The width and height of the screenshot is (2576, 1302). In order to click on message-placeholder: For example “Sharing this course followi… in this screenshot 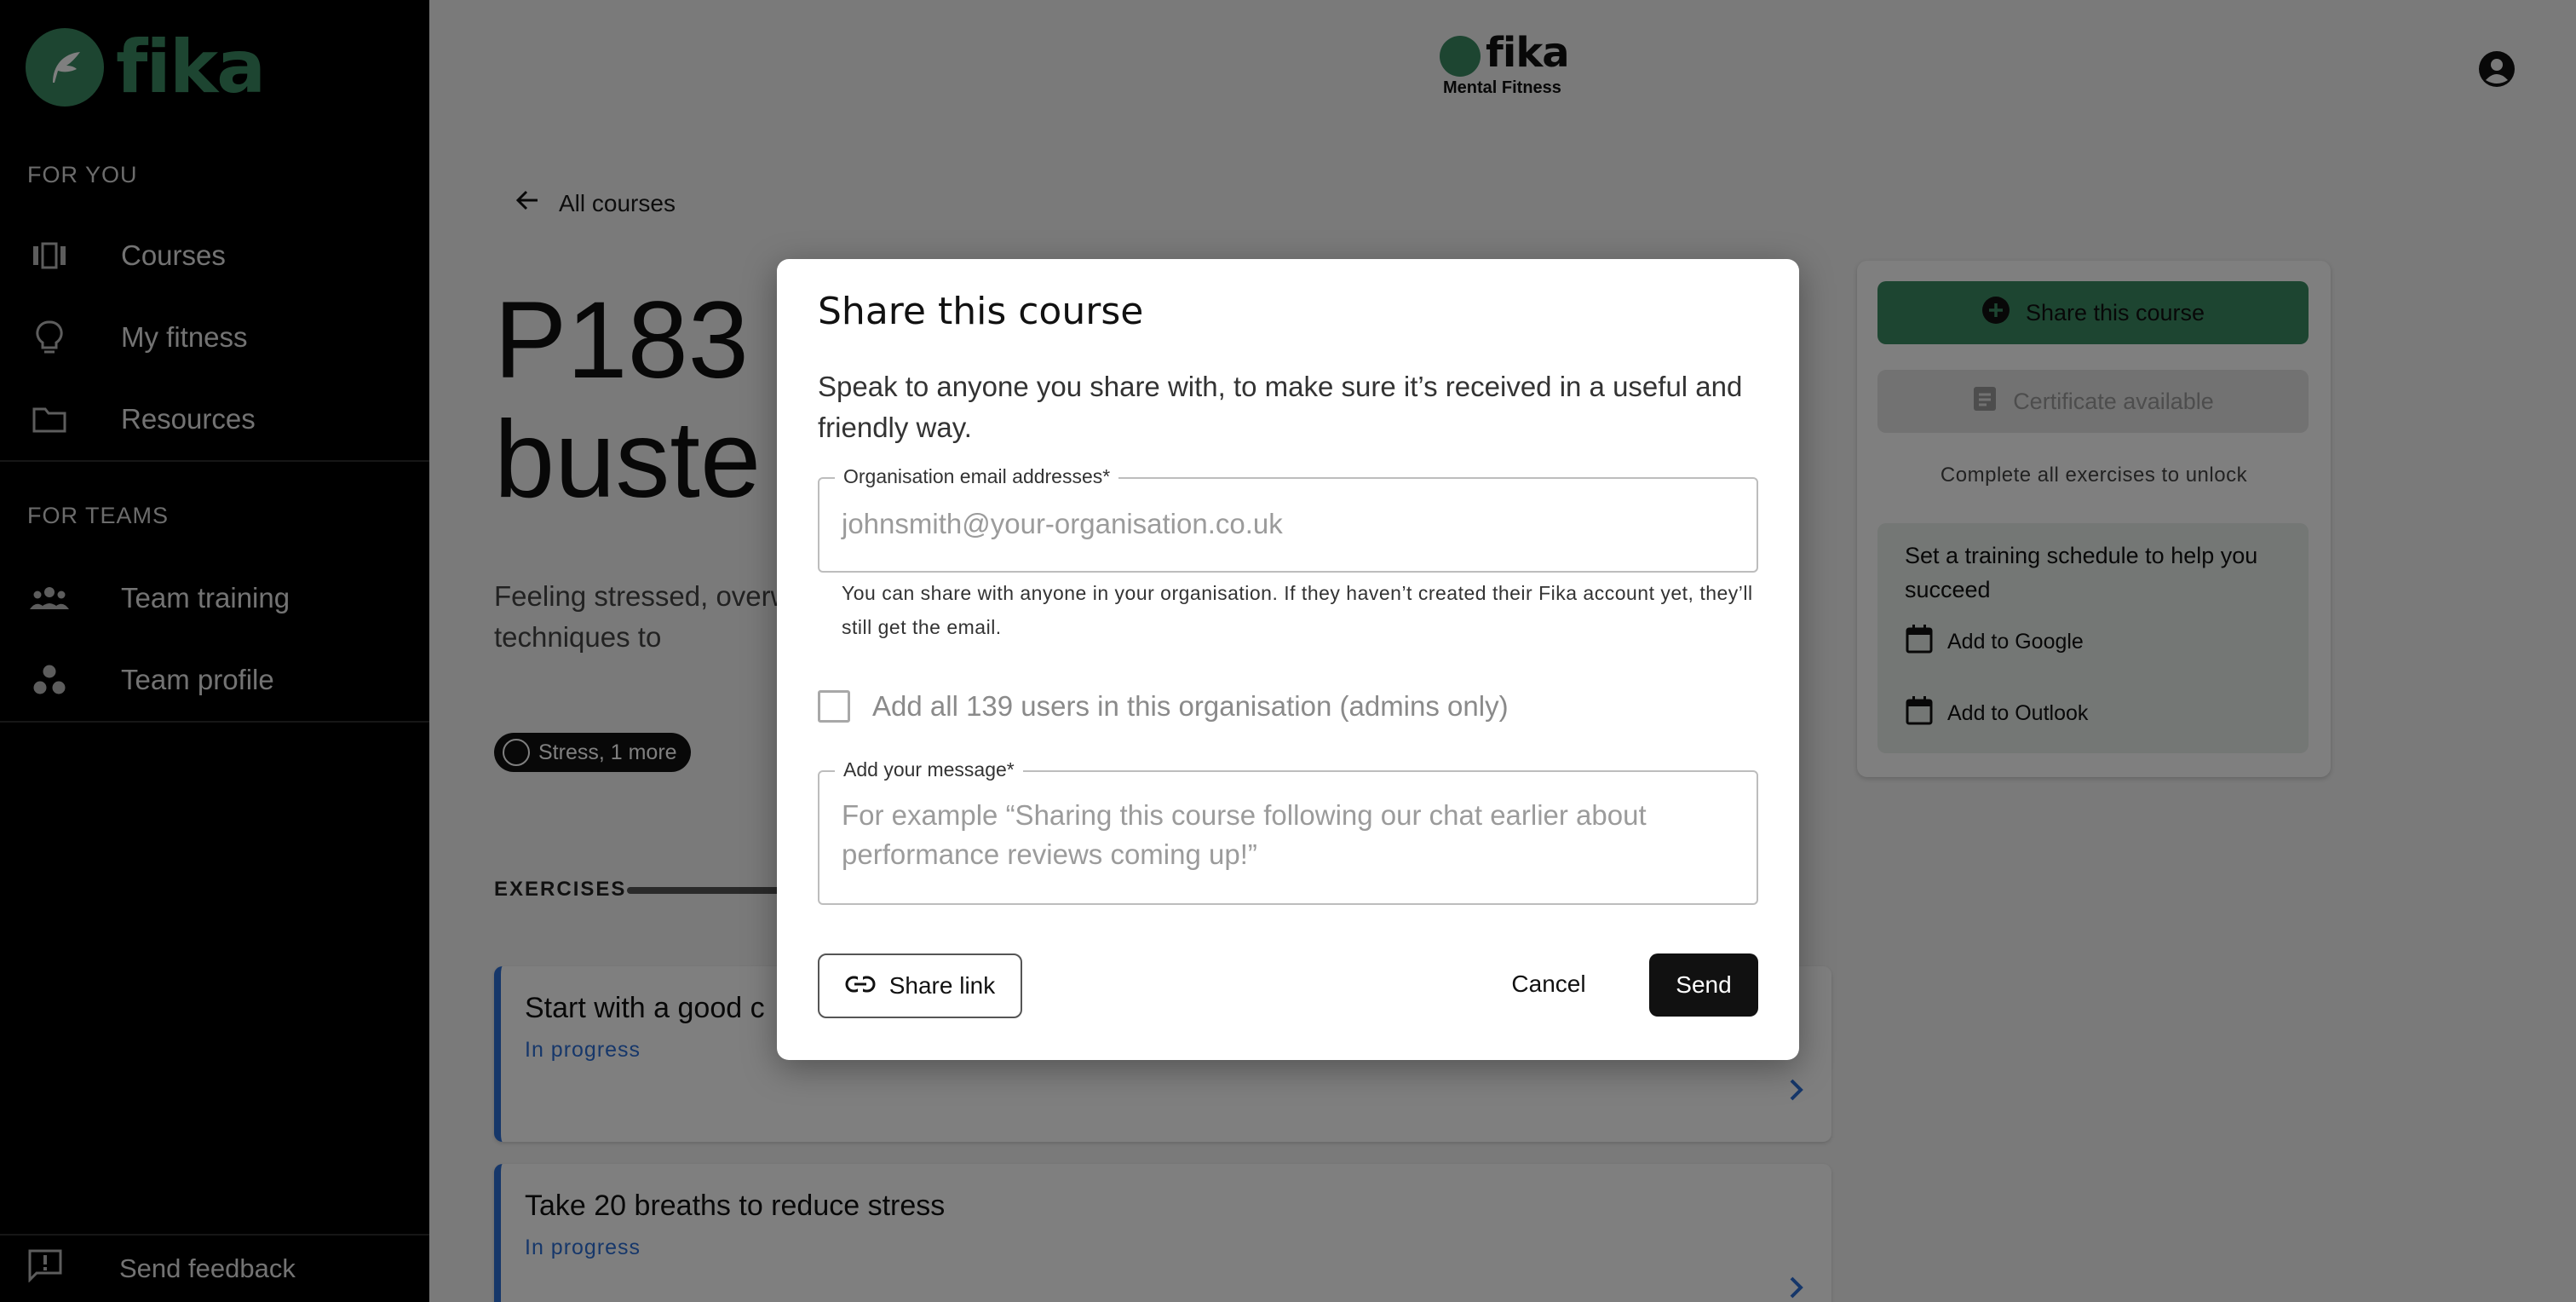, I will do `click(1244, 834)`.